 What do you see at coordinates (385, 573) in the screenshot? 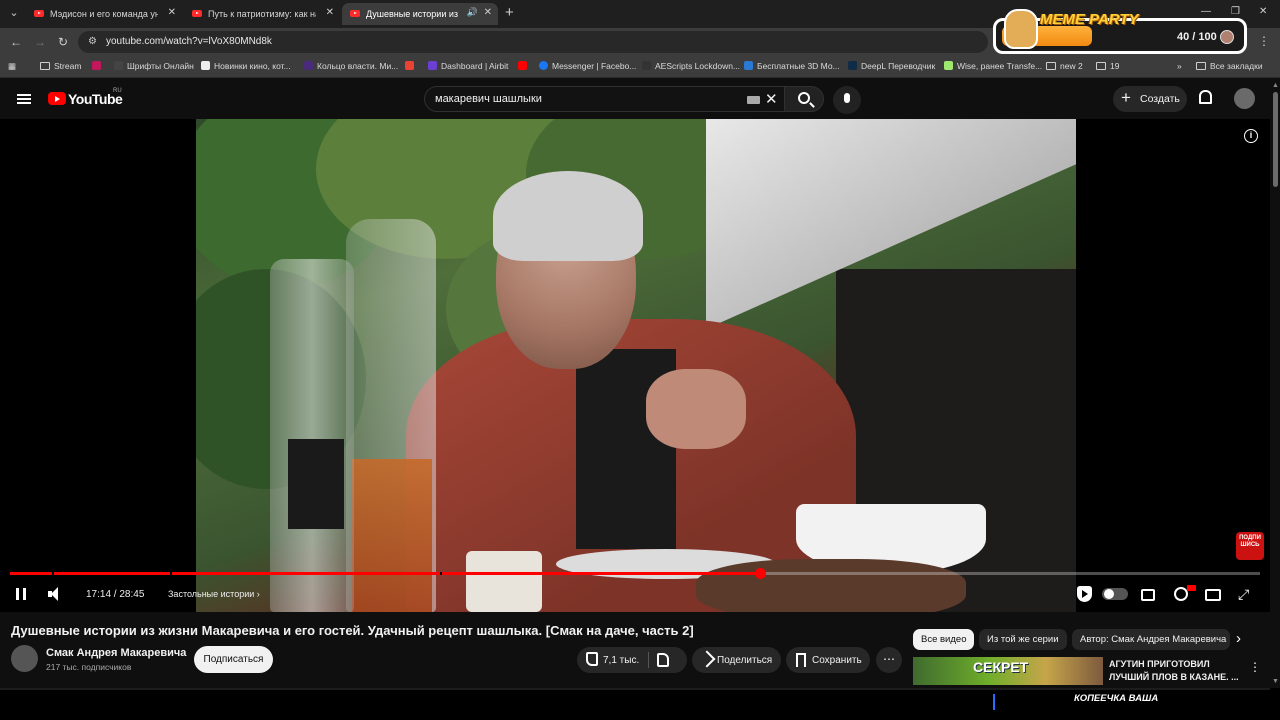
I see `progress-played` at bounding box center [385, 573].